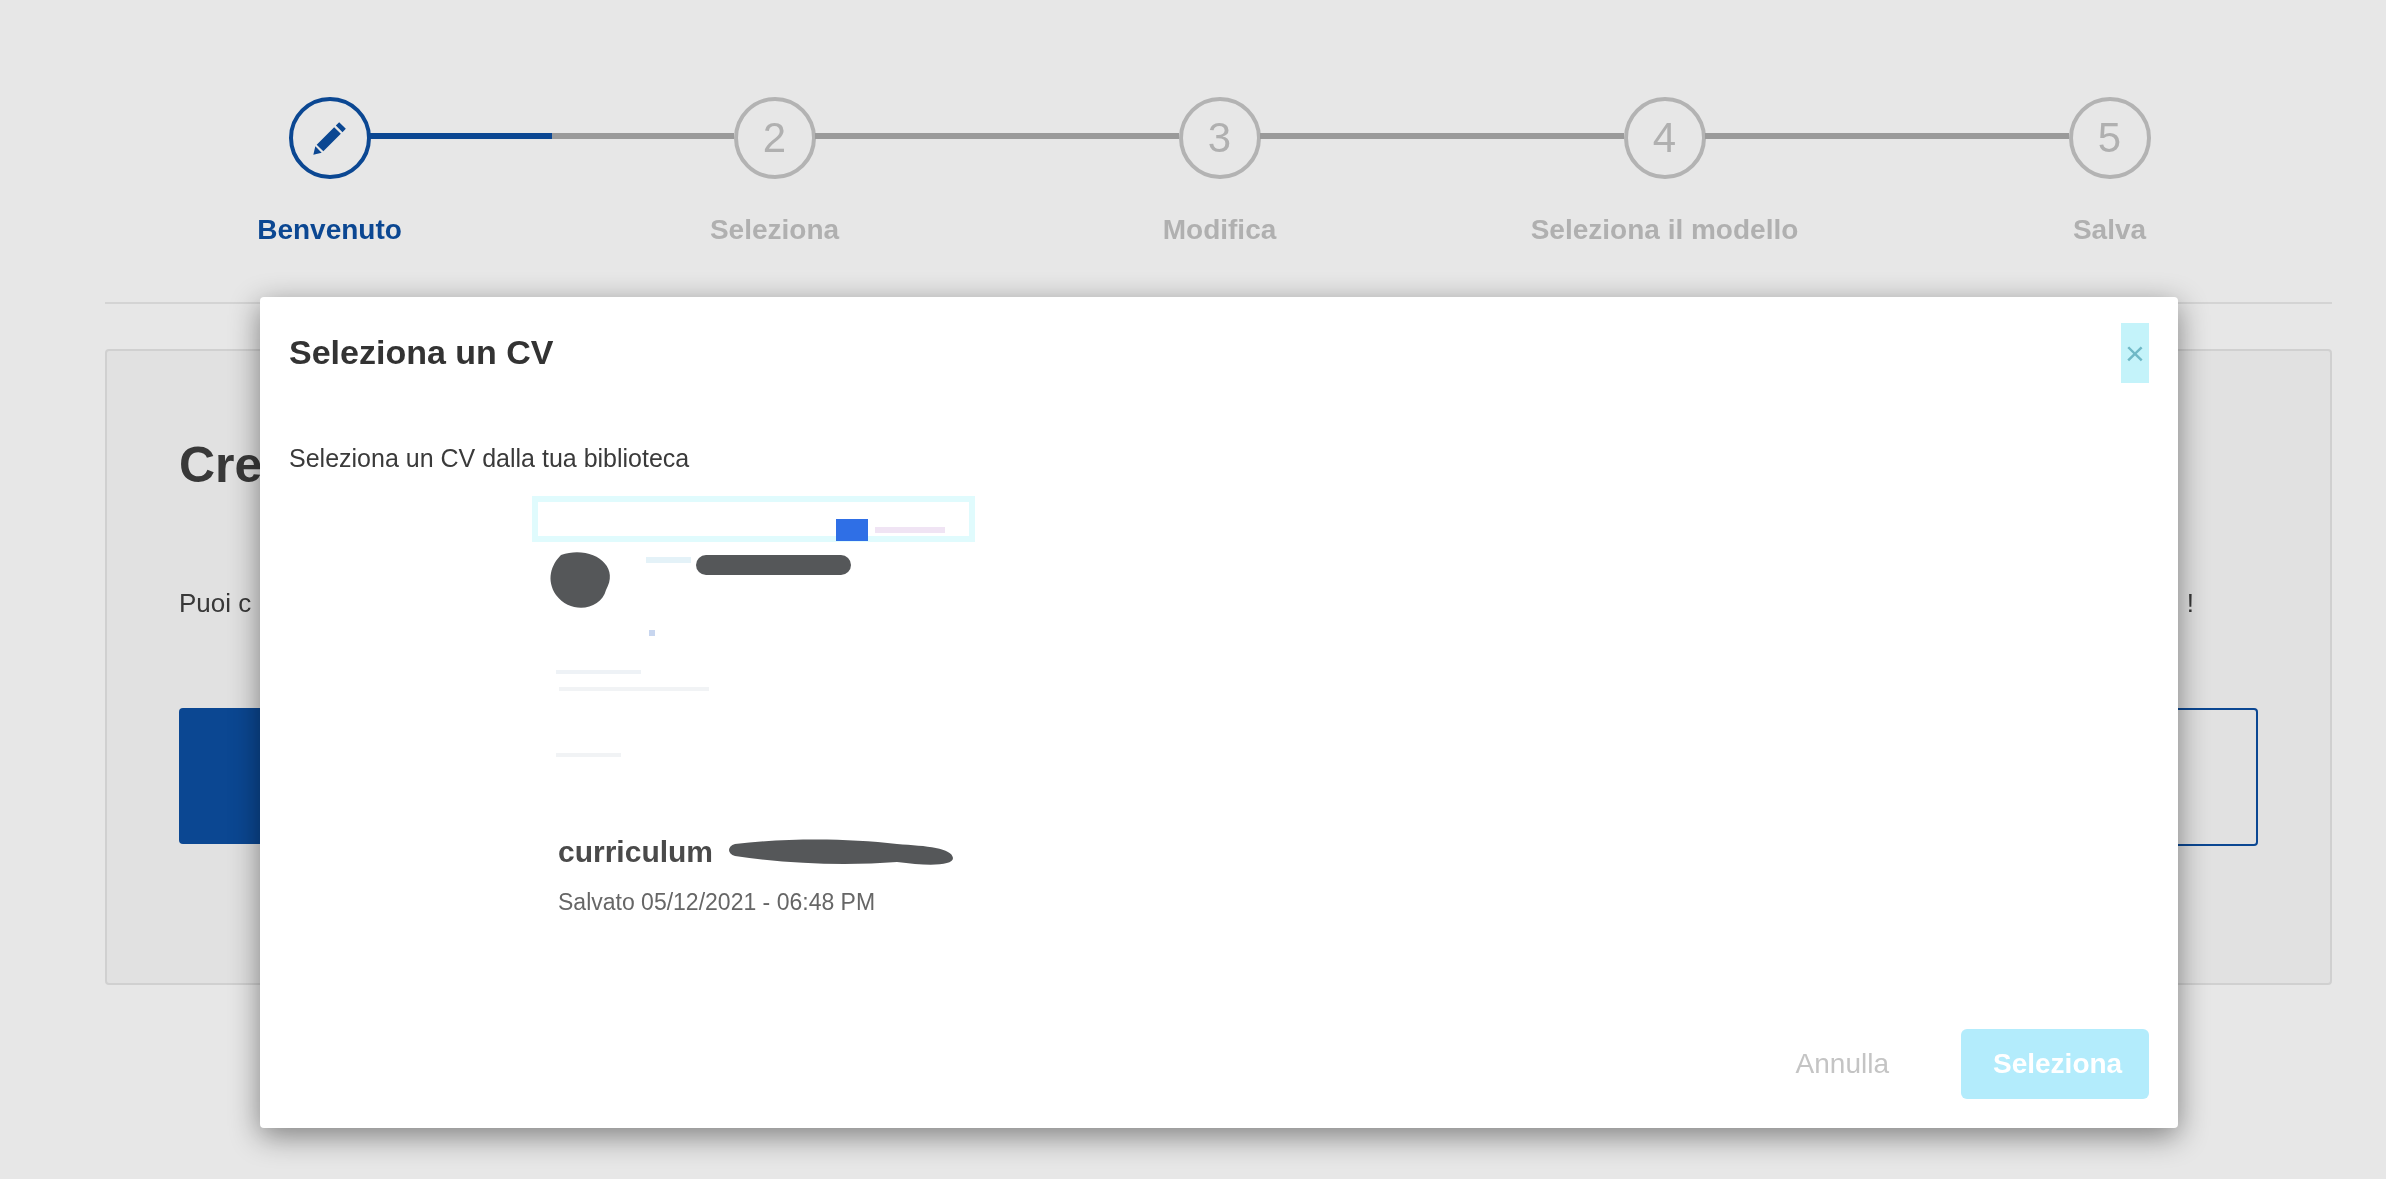 The width and height of the screenshot is (2386, 1179). I want to click on card-heading: Cre, so click(221, 465).